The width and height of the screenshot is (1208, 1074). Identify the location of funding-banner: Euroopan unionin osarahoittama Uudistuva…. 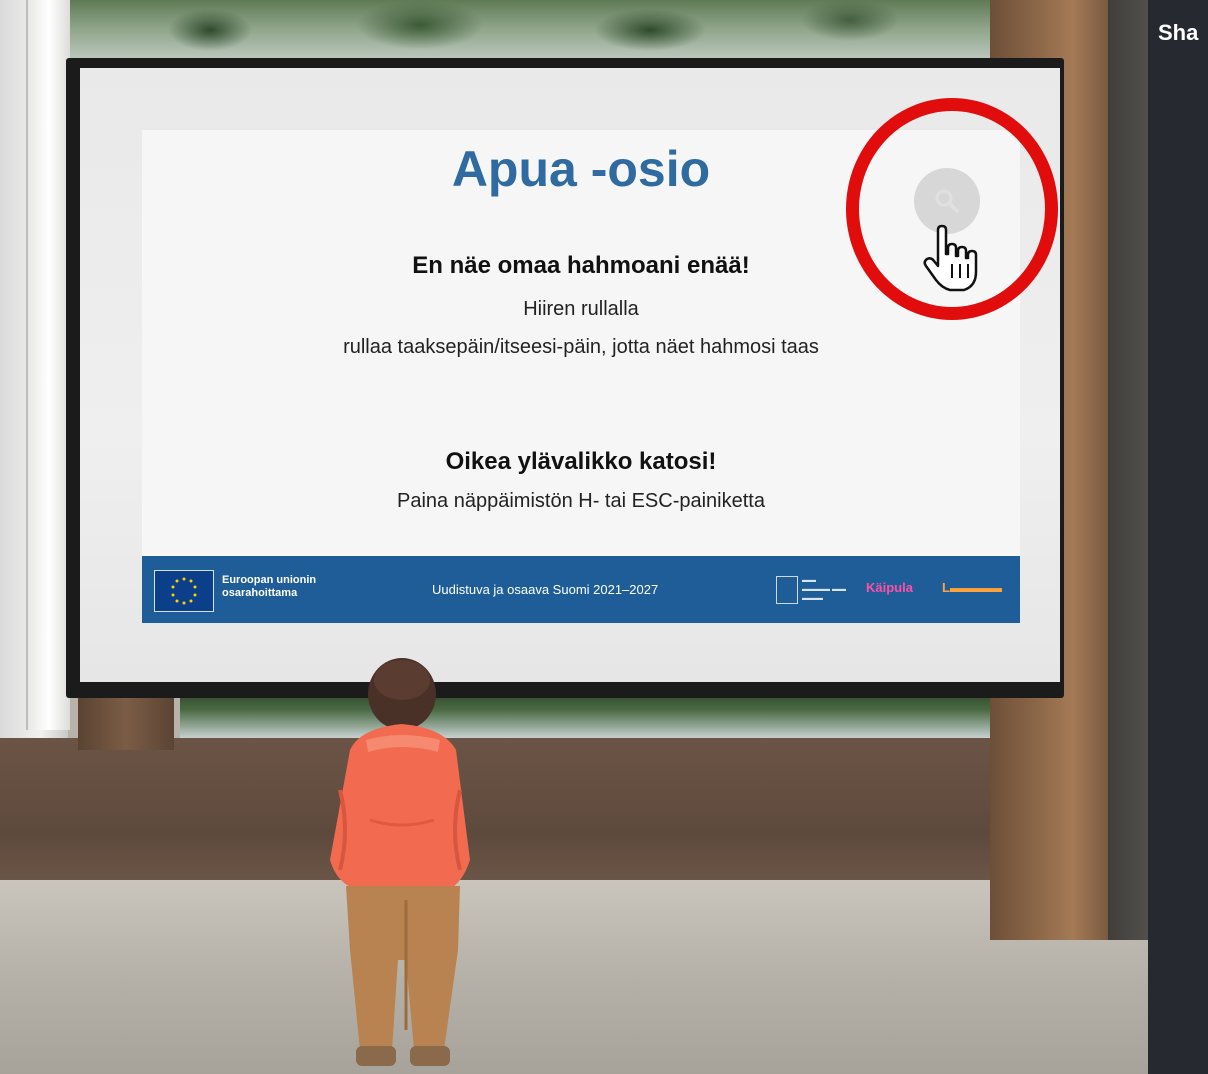
(581, 589).